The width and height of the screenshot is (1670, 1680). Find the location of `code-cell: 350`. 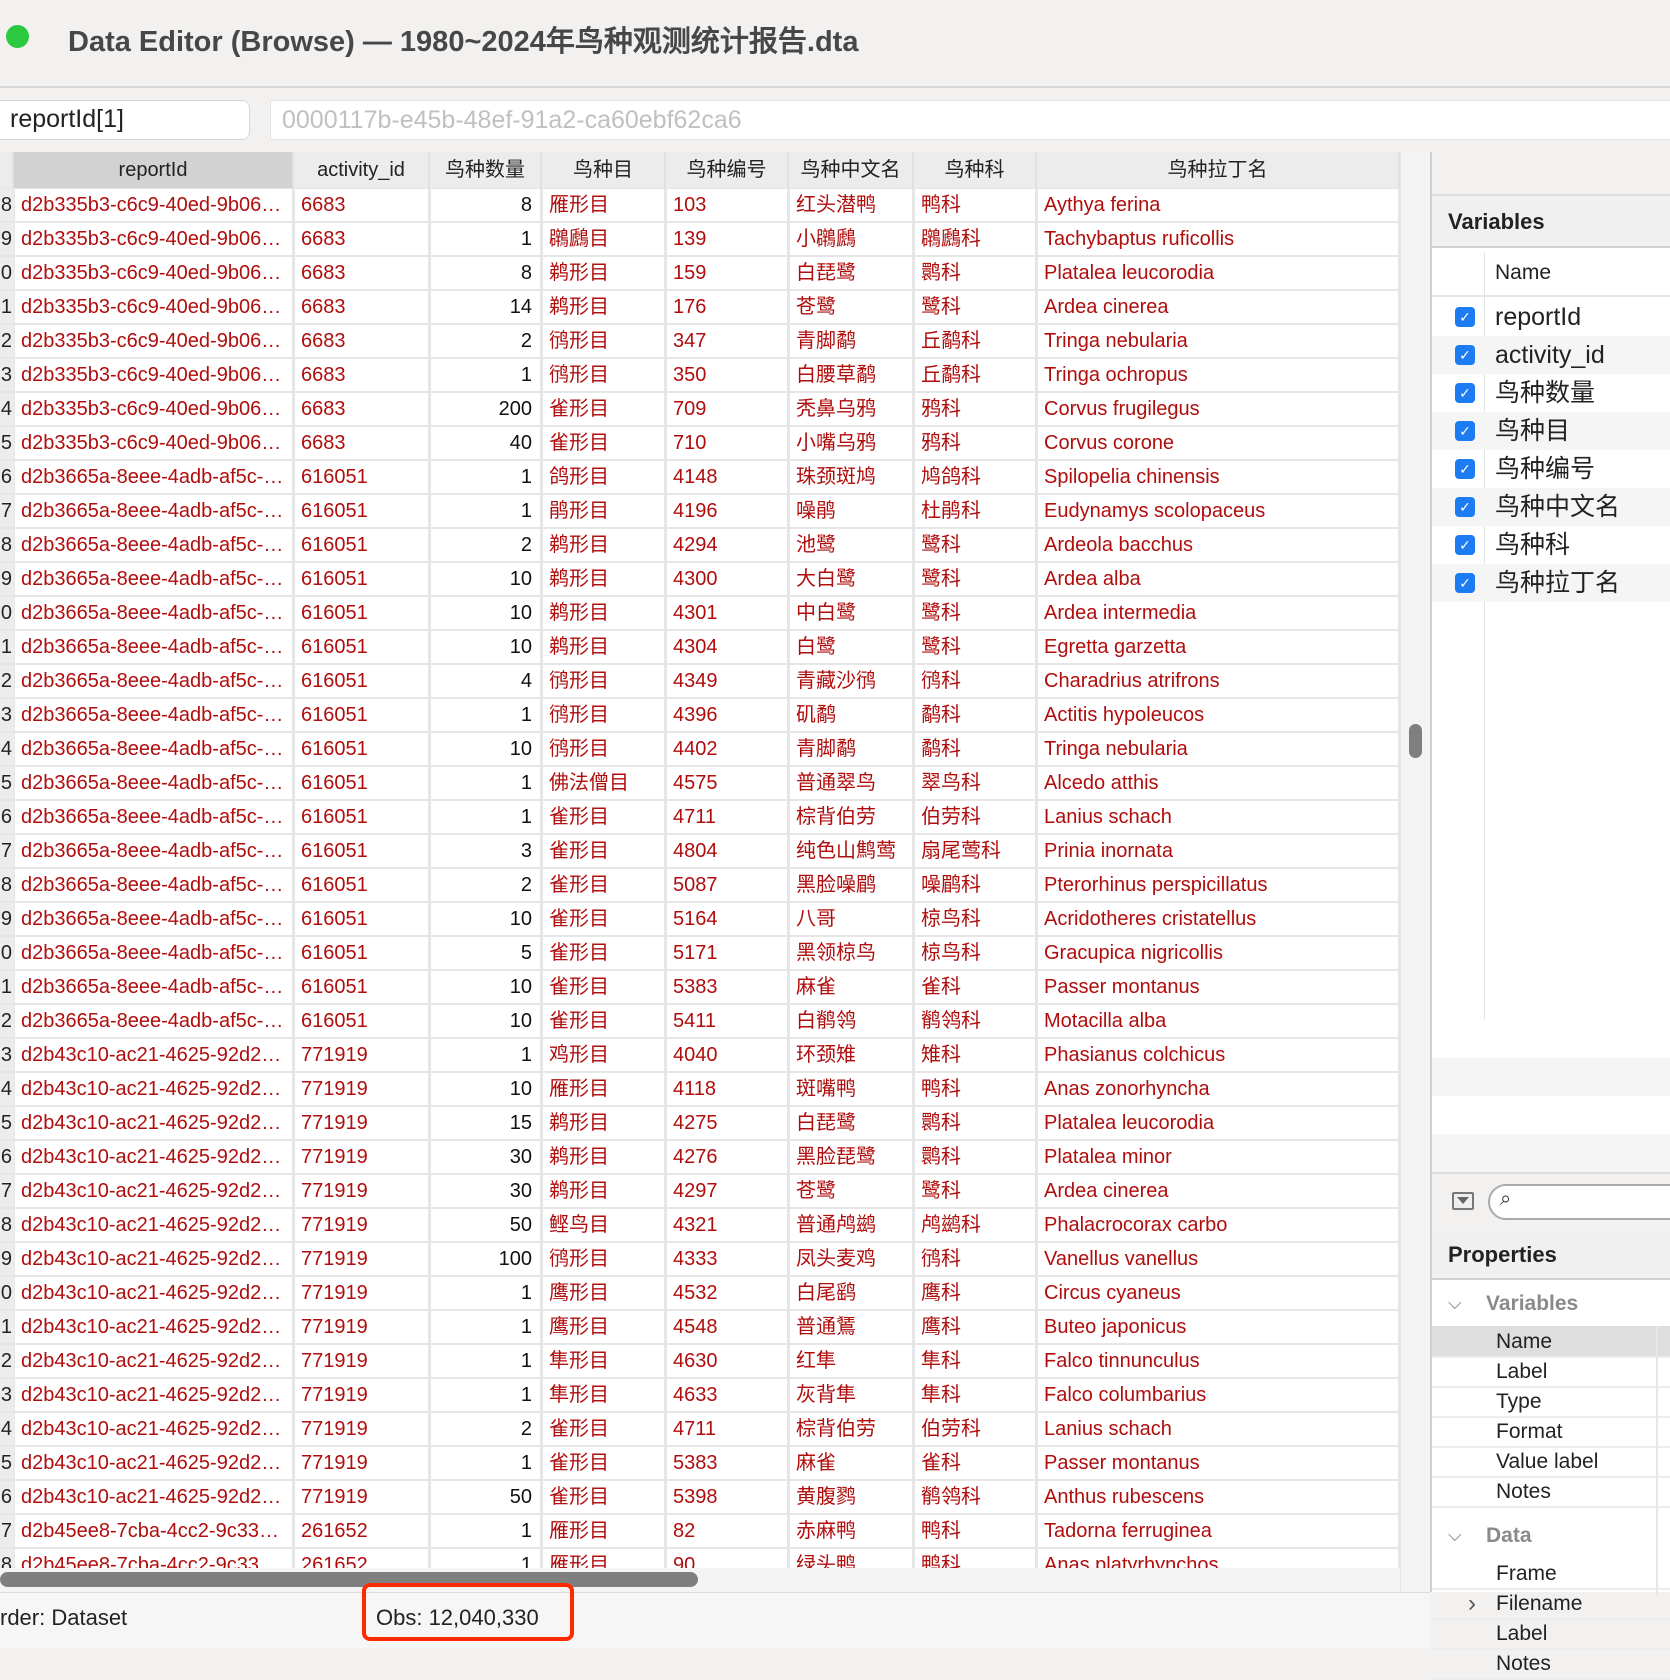

code-cell: 350 is located at coordinates (727, 375).